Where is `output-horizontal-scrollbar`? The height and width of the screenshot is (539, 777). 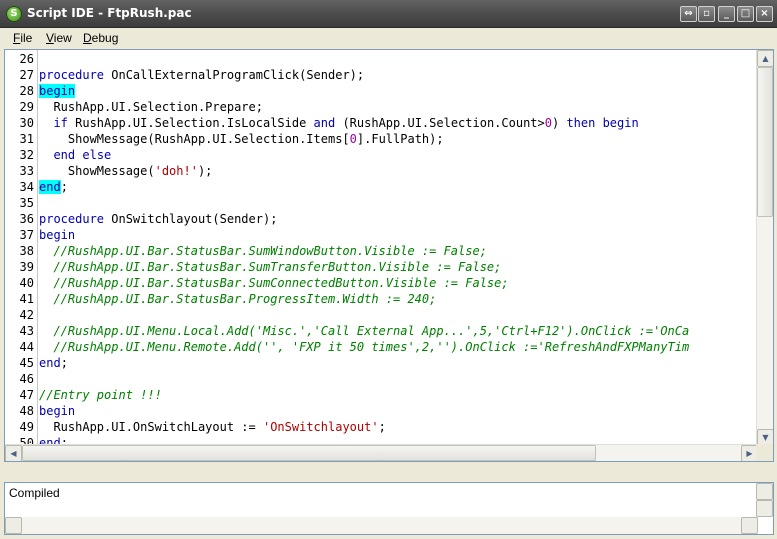
output-horizontal-scrollbar is located at coordinates (381, 525).